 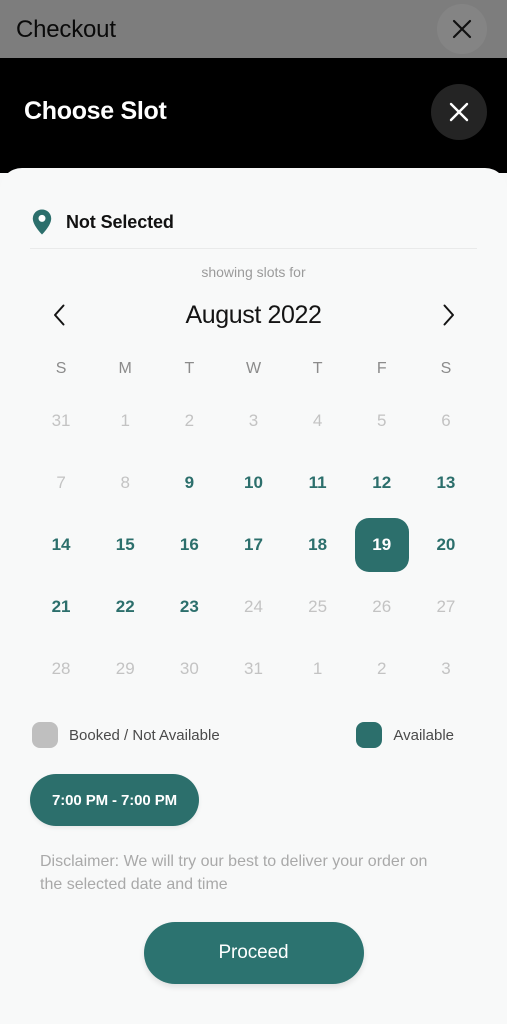 What do you see at coordinates (381, 368) in the screenshot?
I see `calendar-weekday-label: F` at bounding box center [381, 368].